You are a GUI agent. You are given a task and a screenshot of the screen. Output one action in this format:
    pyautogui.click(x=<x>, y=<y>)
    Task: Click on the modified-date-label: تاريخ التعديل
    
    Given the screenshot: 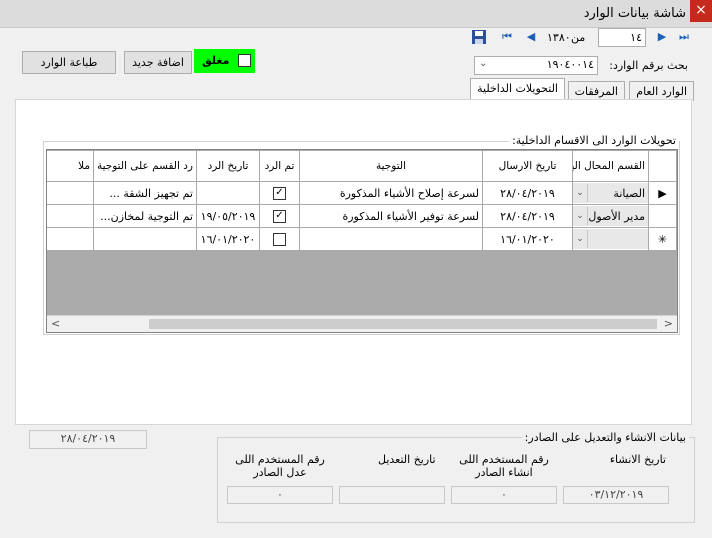 What is the action you would take?
    pyautogui.click(x=407, y=459)
    